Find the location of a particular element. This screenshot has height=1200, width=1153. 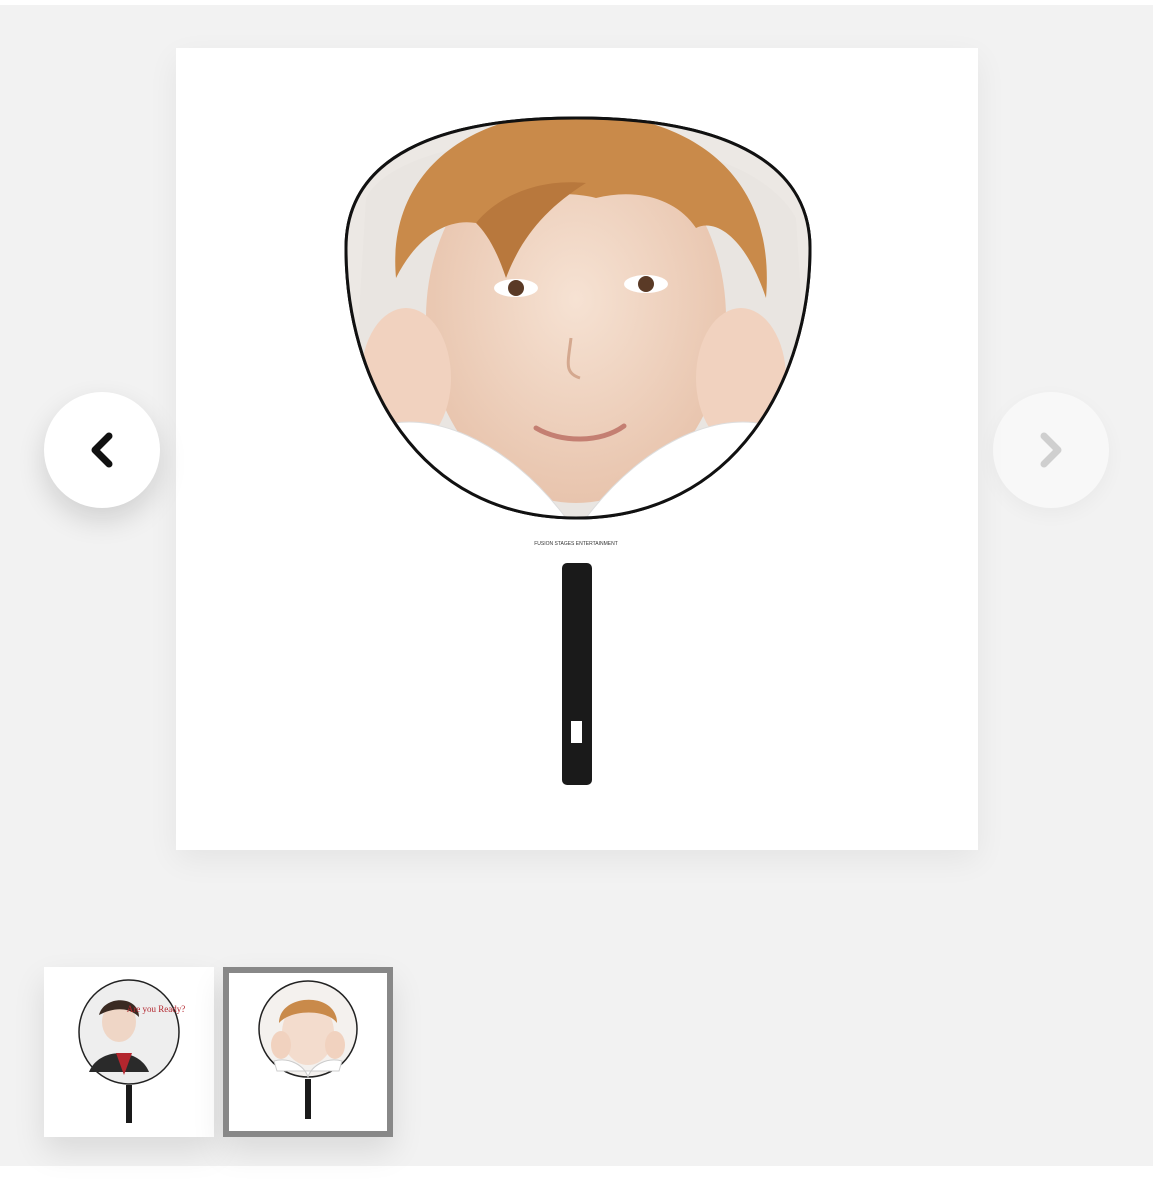

fan-print-text: FUSION STAGES ENTERTAINMENT is located at coordinates (576, 544).